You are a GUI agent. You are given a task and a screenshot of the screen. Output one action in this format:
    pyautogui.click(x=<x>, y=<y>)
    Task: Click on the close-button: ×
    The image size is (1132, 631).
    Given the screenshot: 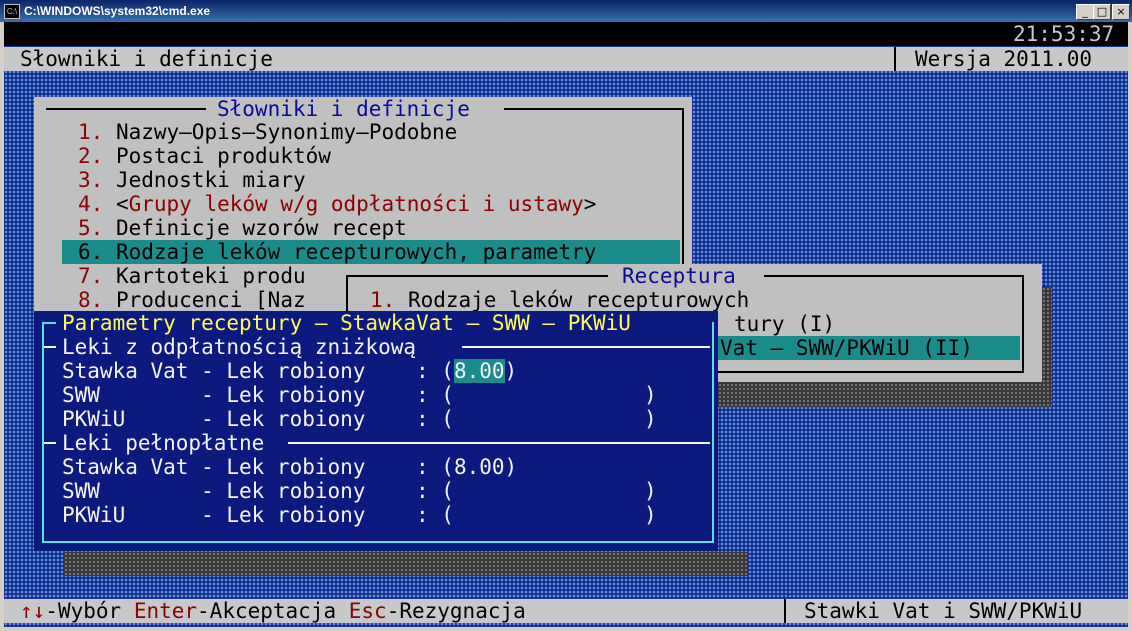 What is the action you would take?
    pyautogui.click(x=1121, y=12)
    